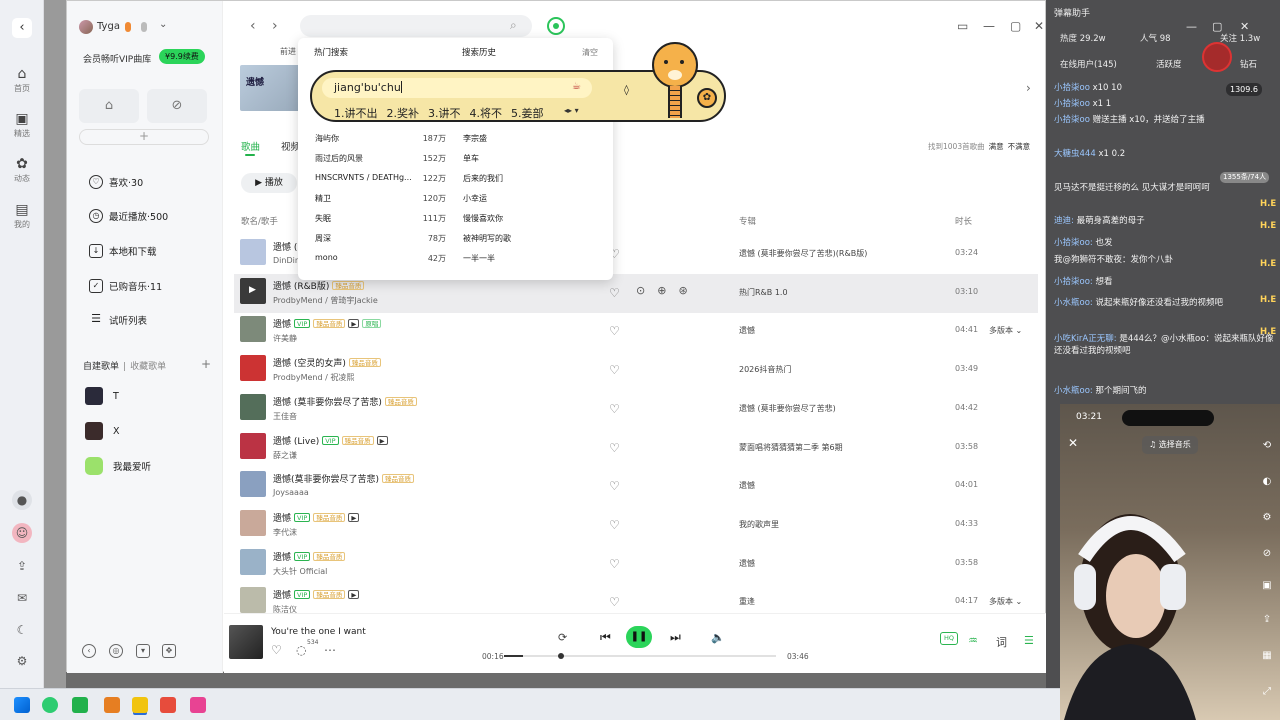 Image resolution: width=1280 pixels, height=720 pixels. Describe the element at coordinates (403, 113) in the screenshot. I see `ime-candidate: 2.奖补` at that location.